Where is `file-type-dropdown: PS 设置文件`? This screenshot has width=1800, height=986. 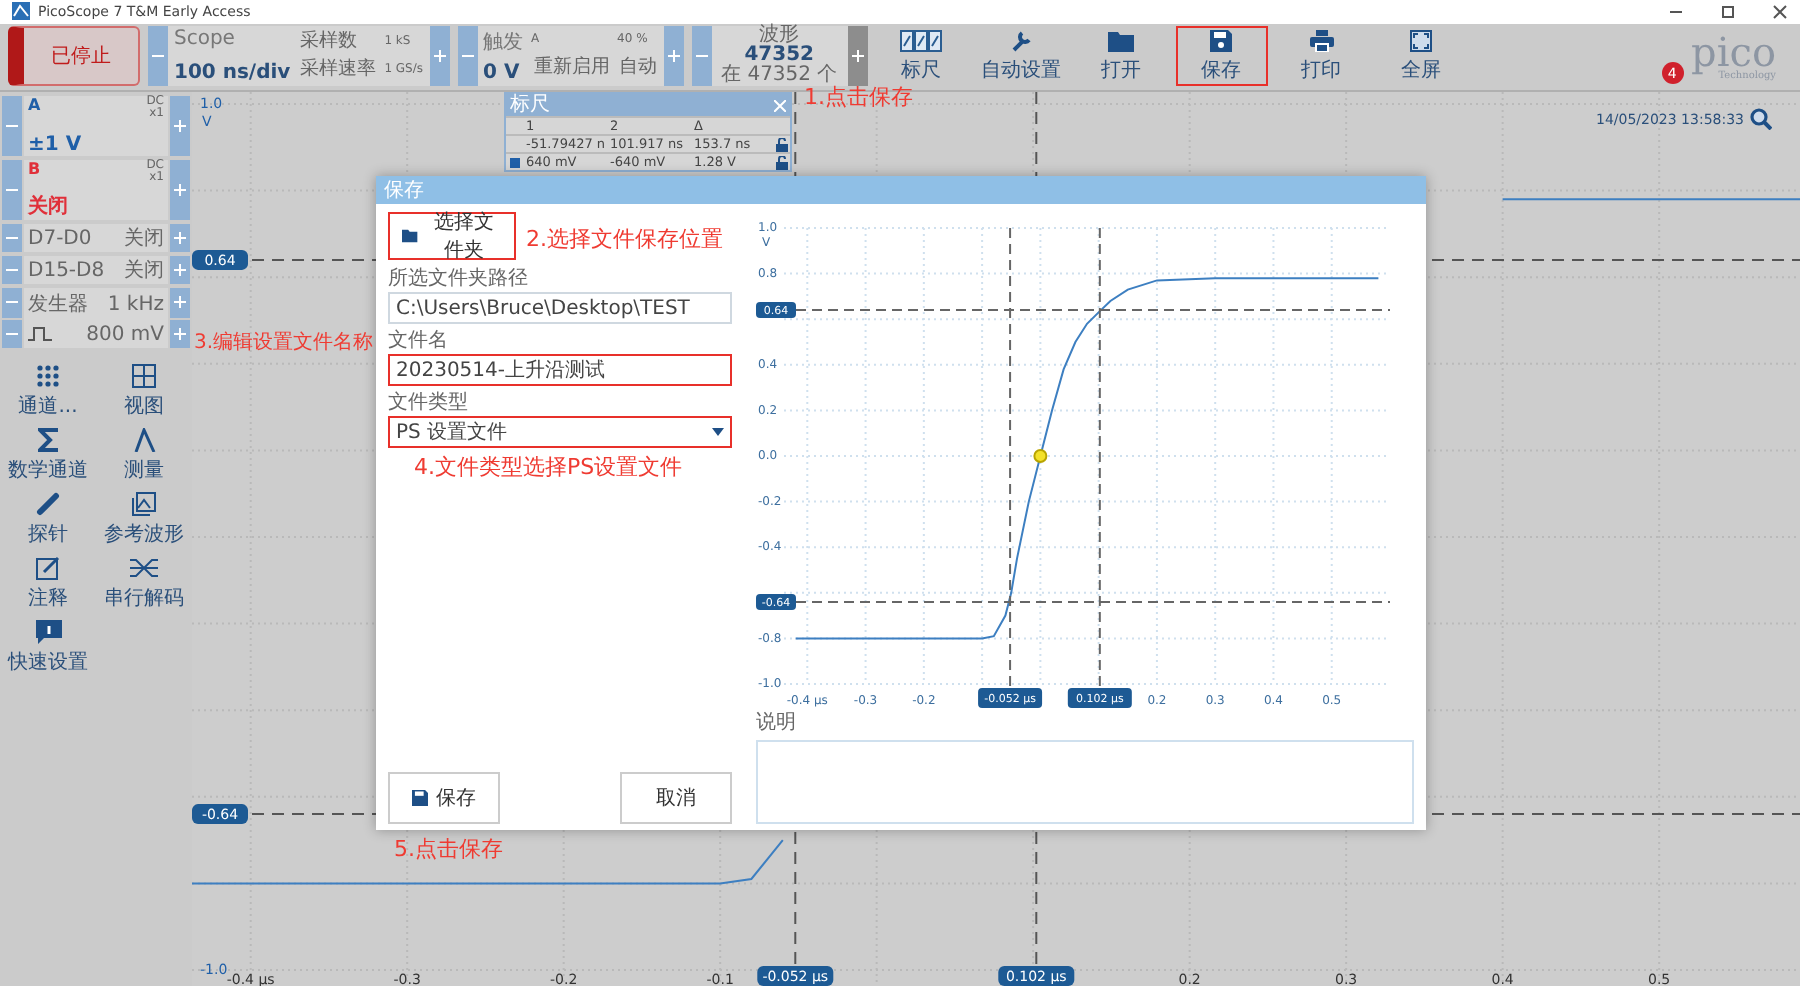
file-type-dropdown: PS 设置文件 is located at coordinates (560, 432).